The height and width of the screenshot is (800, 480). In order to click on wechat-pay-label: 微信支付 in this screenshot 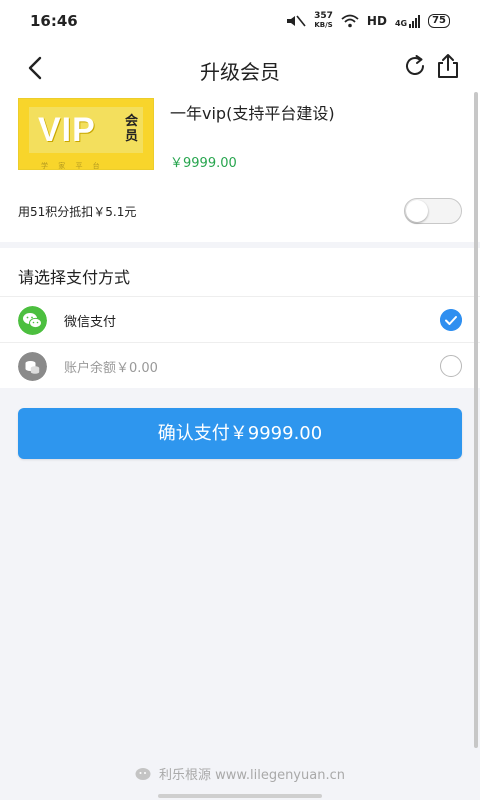, I will do `click(90, 322)`.